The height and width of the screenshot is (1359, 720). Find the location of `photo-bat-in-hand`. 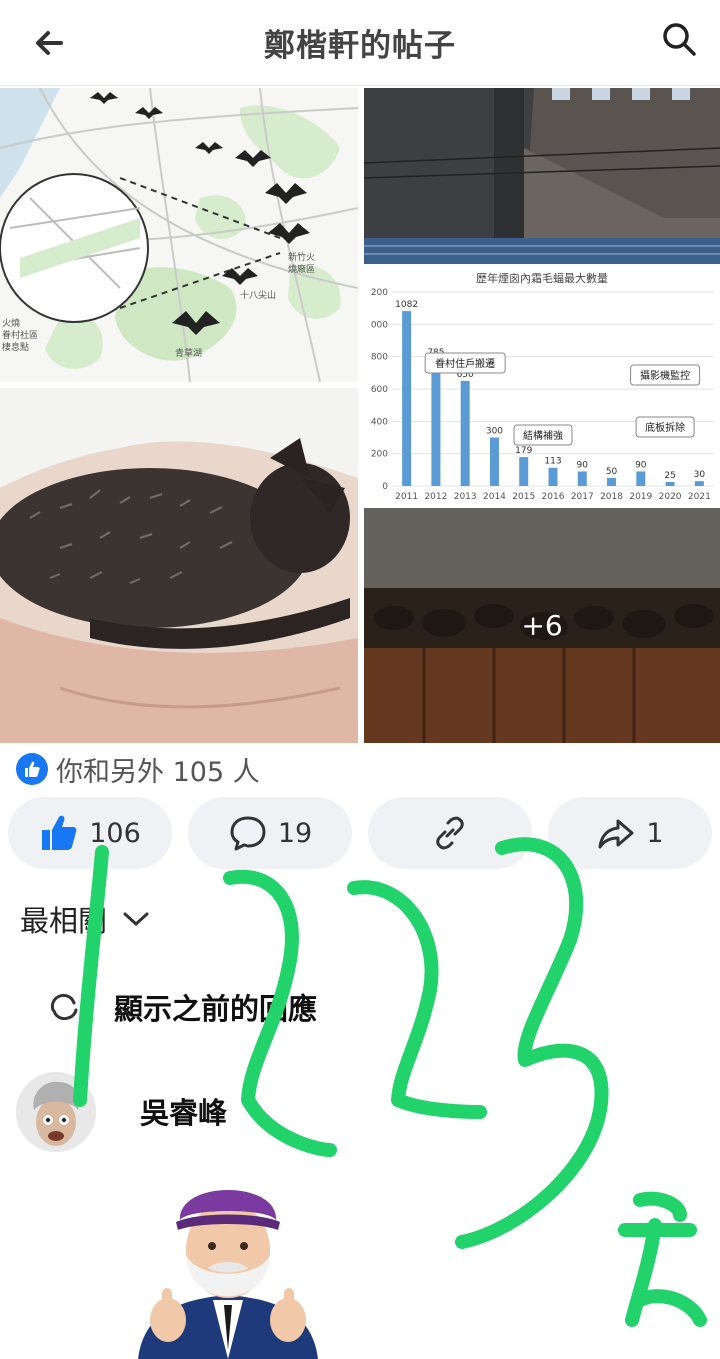

photo-bat-in-hand is located at coordinates (179, 565).